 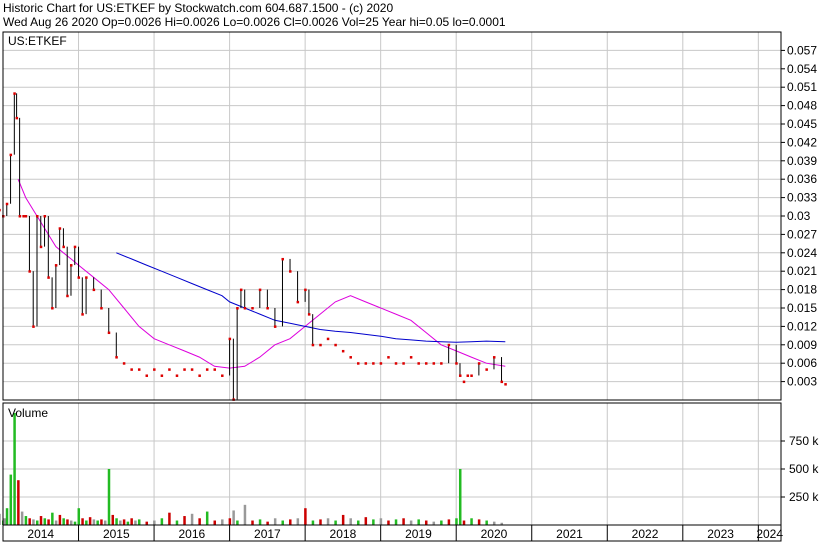 I want to click on x-tick-label: 2023, so click(x=720, y=534).